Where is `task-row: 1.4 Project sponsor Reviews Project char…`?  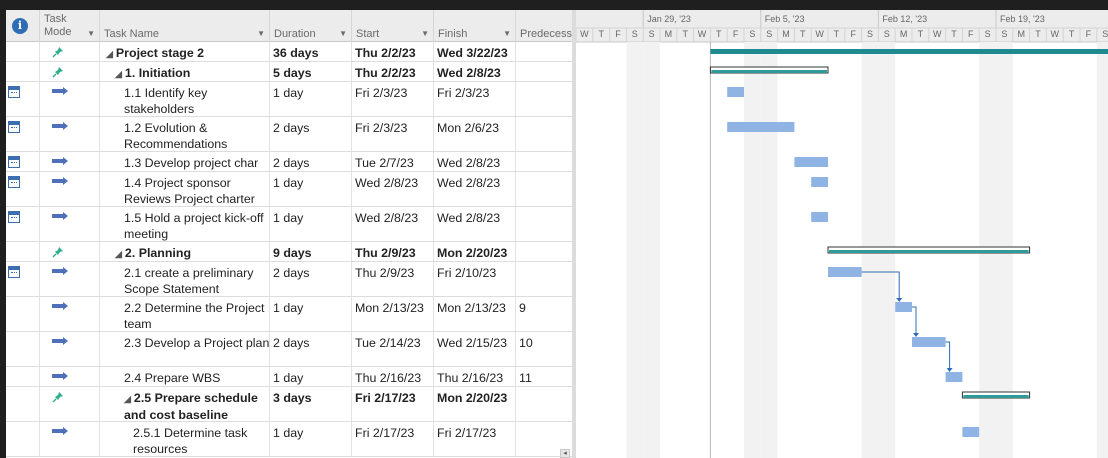 task-row: 1.4 Project sponsor Reviews Project char… is located at coordinates (289, 189).